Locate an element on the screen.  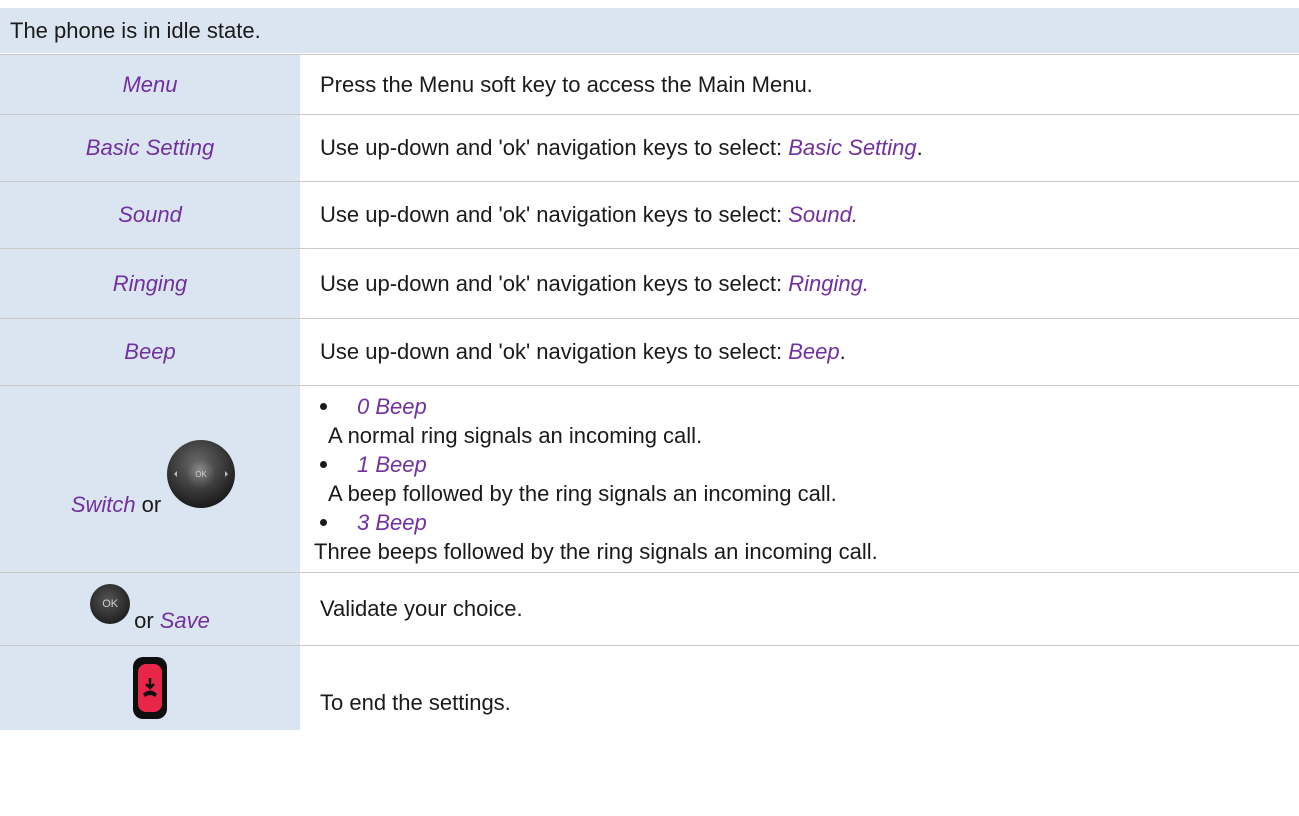
key-label: Basic Setting is located at coordinates (150, 147).